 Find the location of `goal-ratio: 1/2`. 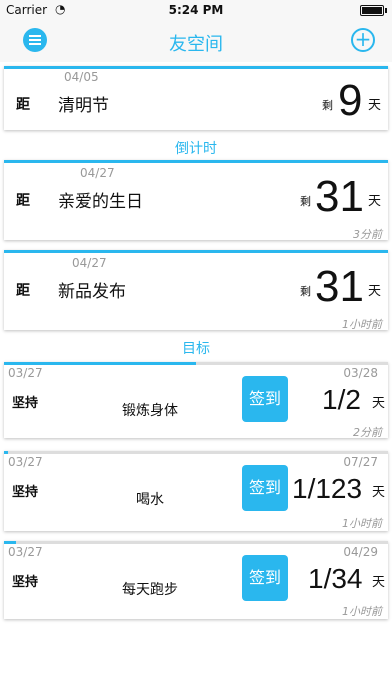

goal-ratio: 1/2 is located at coordinates (341, 399).